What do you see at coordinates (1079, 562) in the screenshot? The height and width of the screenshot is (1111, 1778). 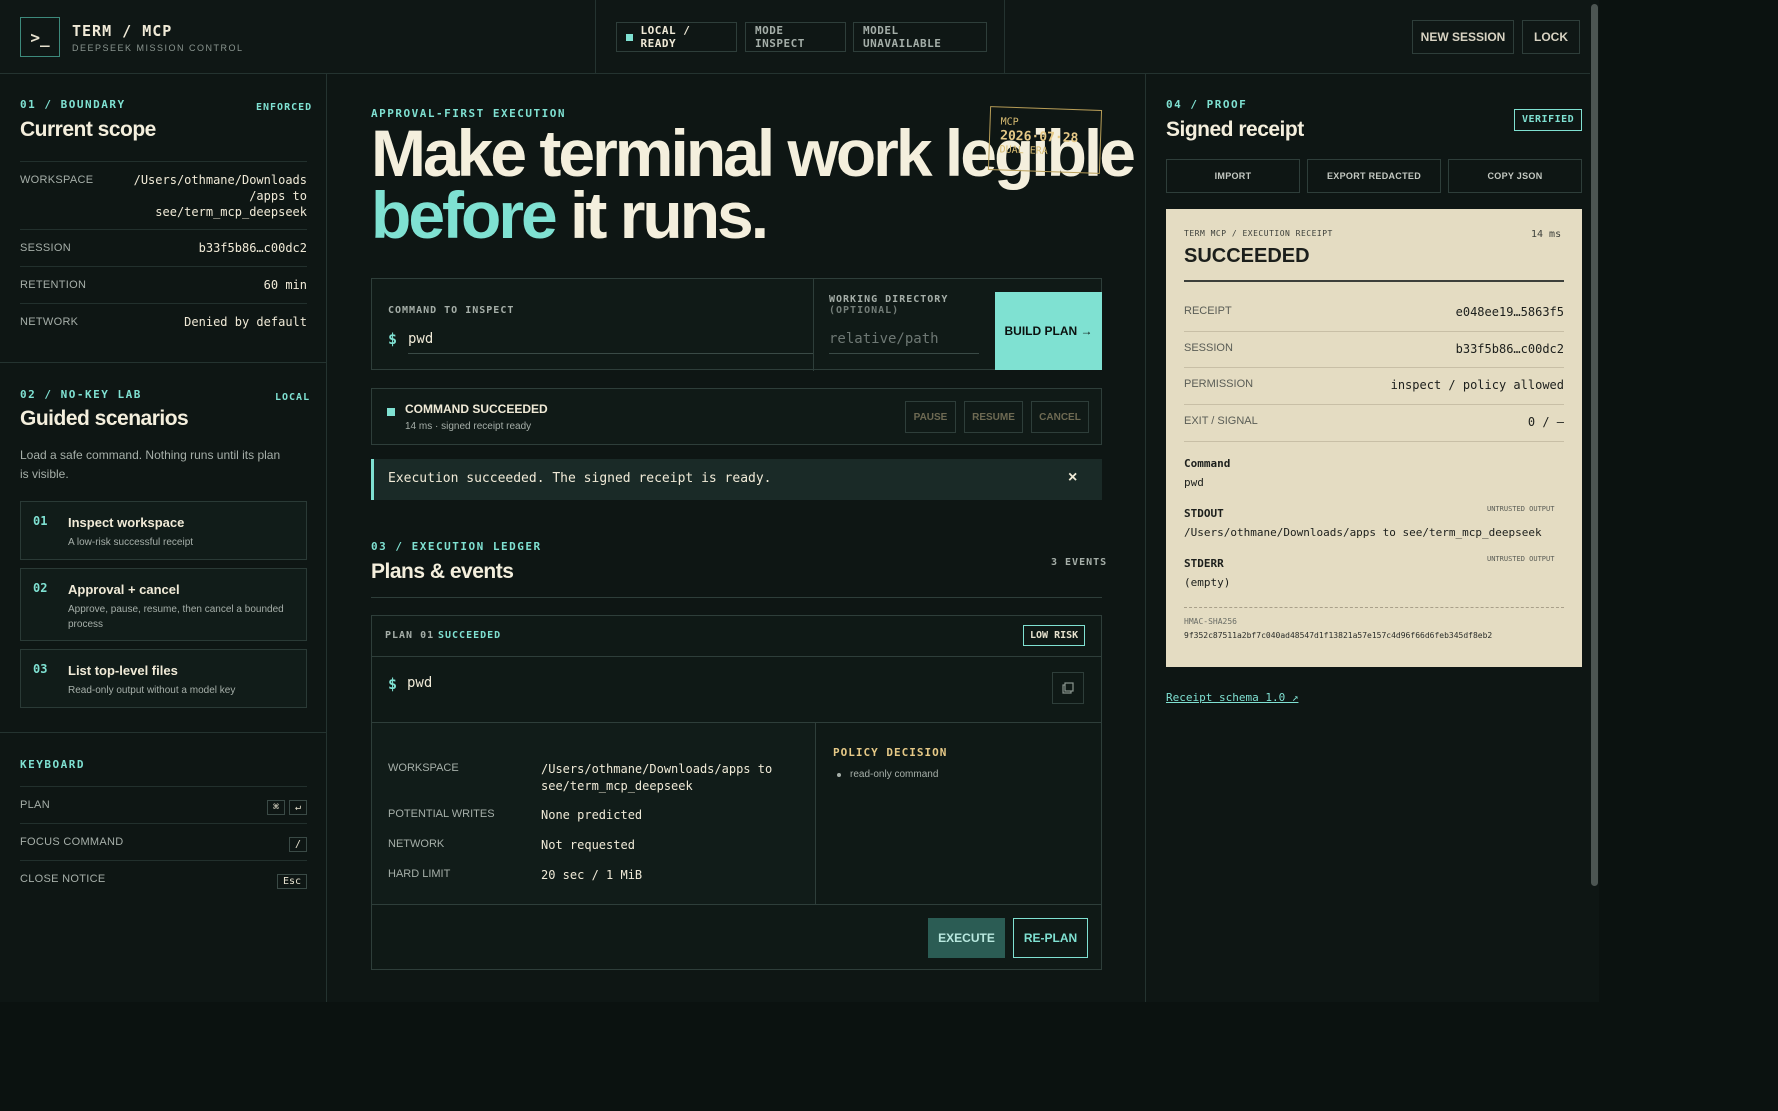 I see `event-count: 3 EVENTS` at bounding box center [1079, 562].